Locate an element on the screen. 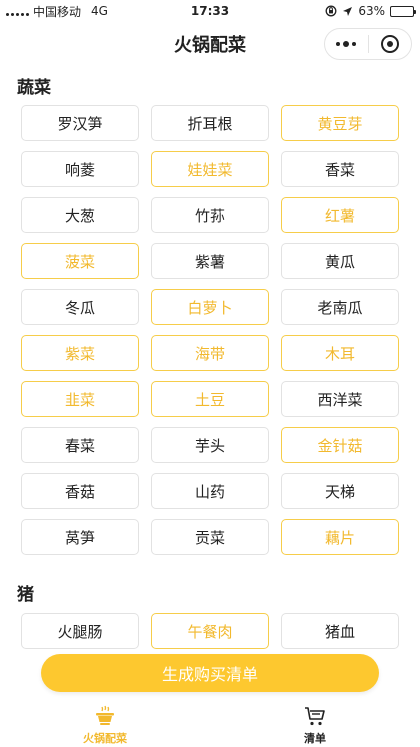 This screenshot has width=420, height=747. ingredient-chip: 菠菜 is located at coordinates (80, 261).